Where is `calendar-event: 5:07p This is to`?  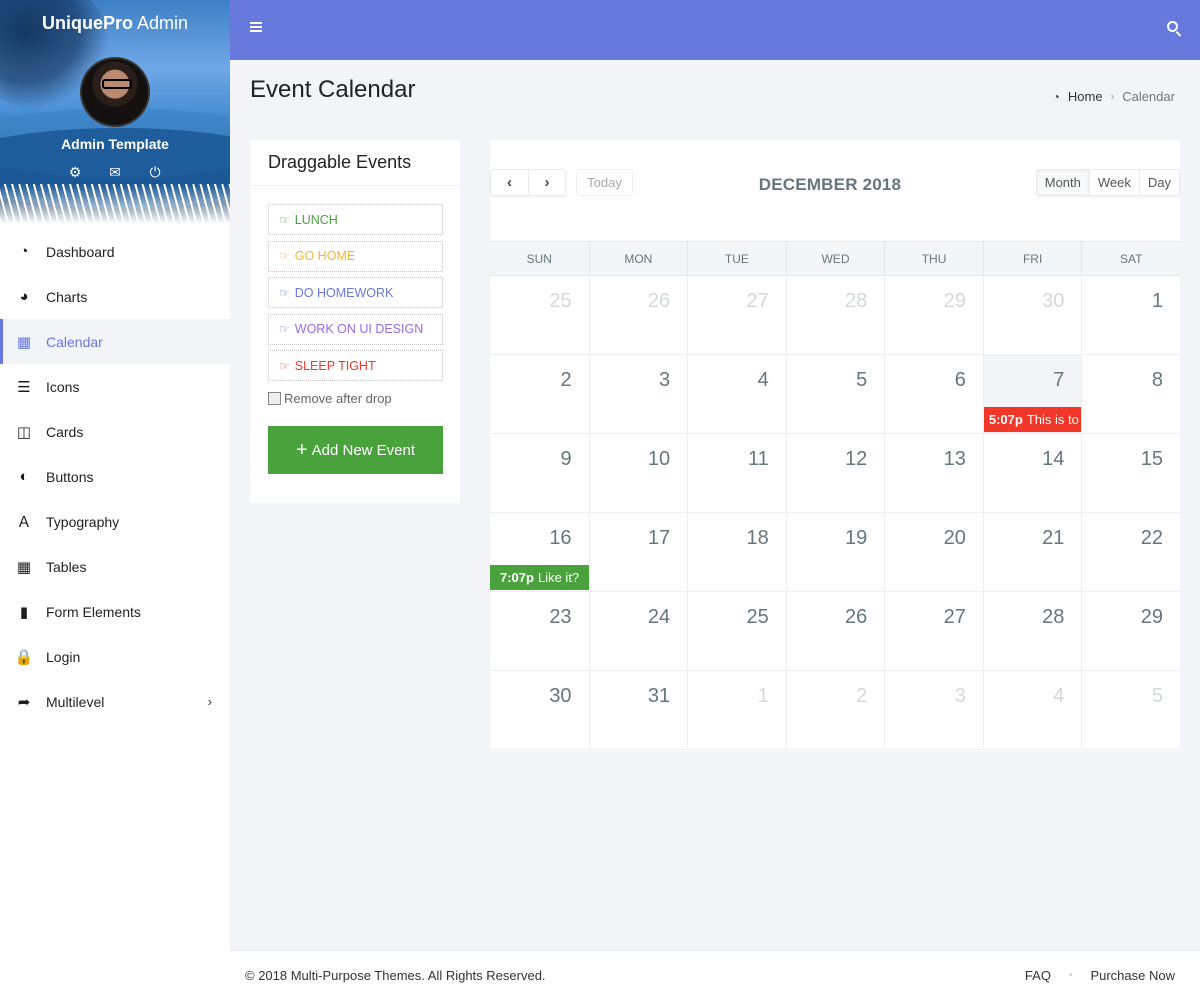
calendar-event: 5:07p This is to is located at coordinates (1032, 419).